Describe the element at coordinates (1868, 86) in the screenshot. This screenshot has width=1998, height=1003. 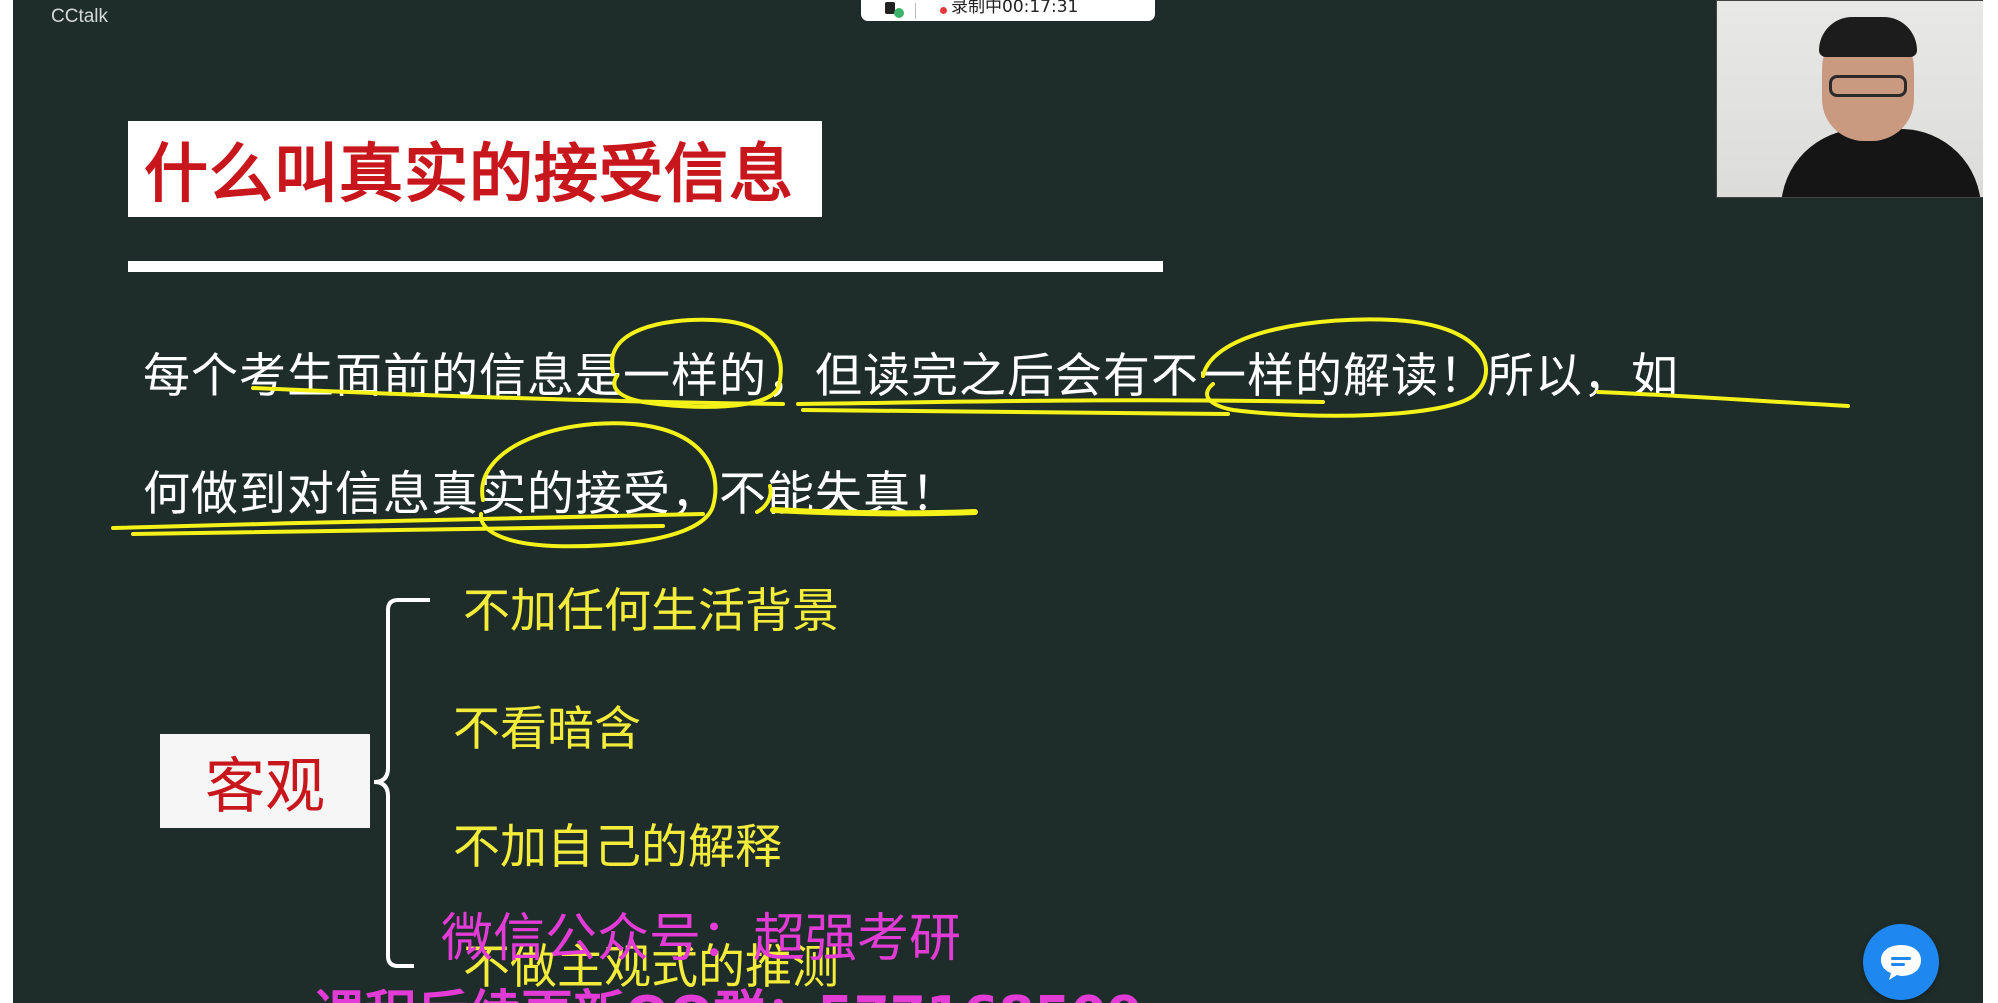
I see `presenter-glasses` at that location.